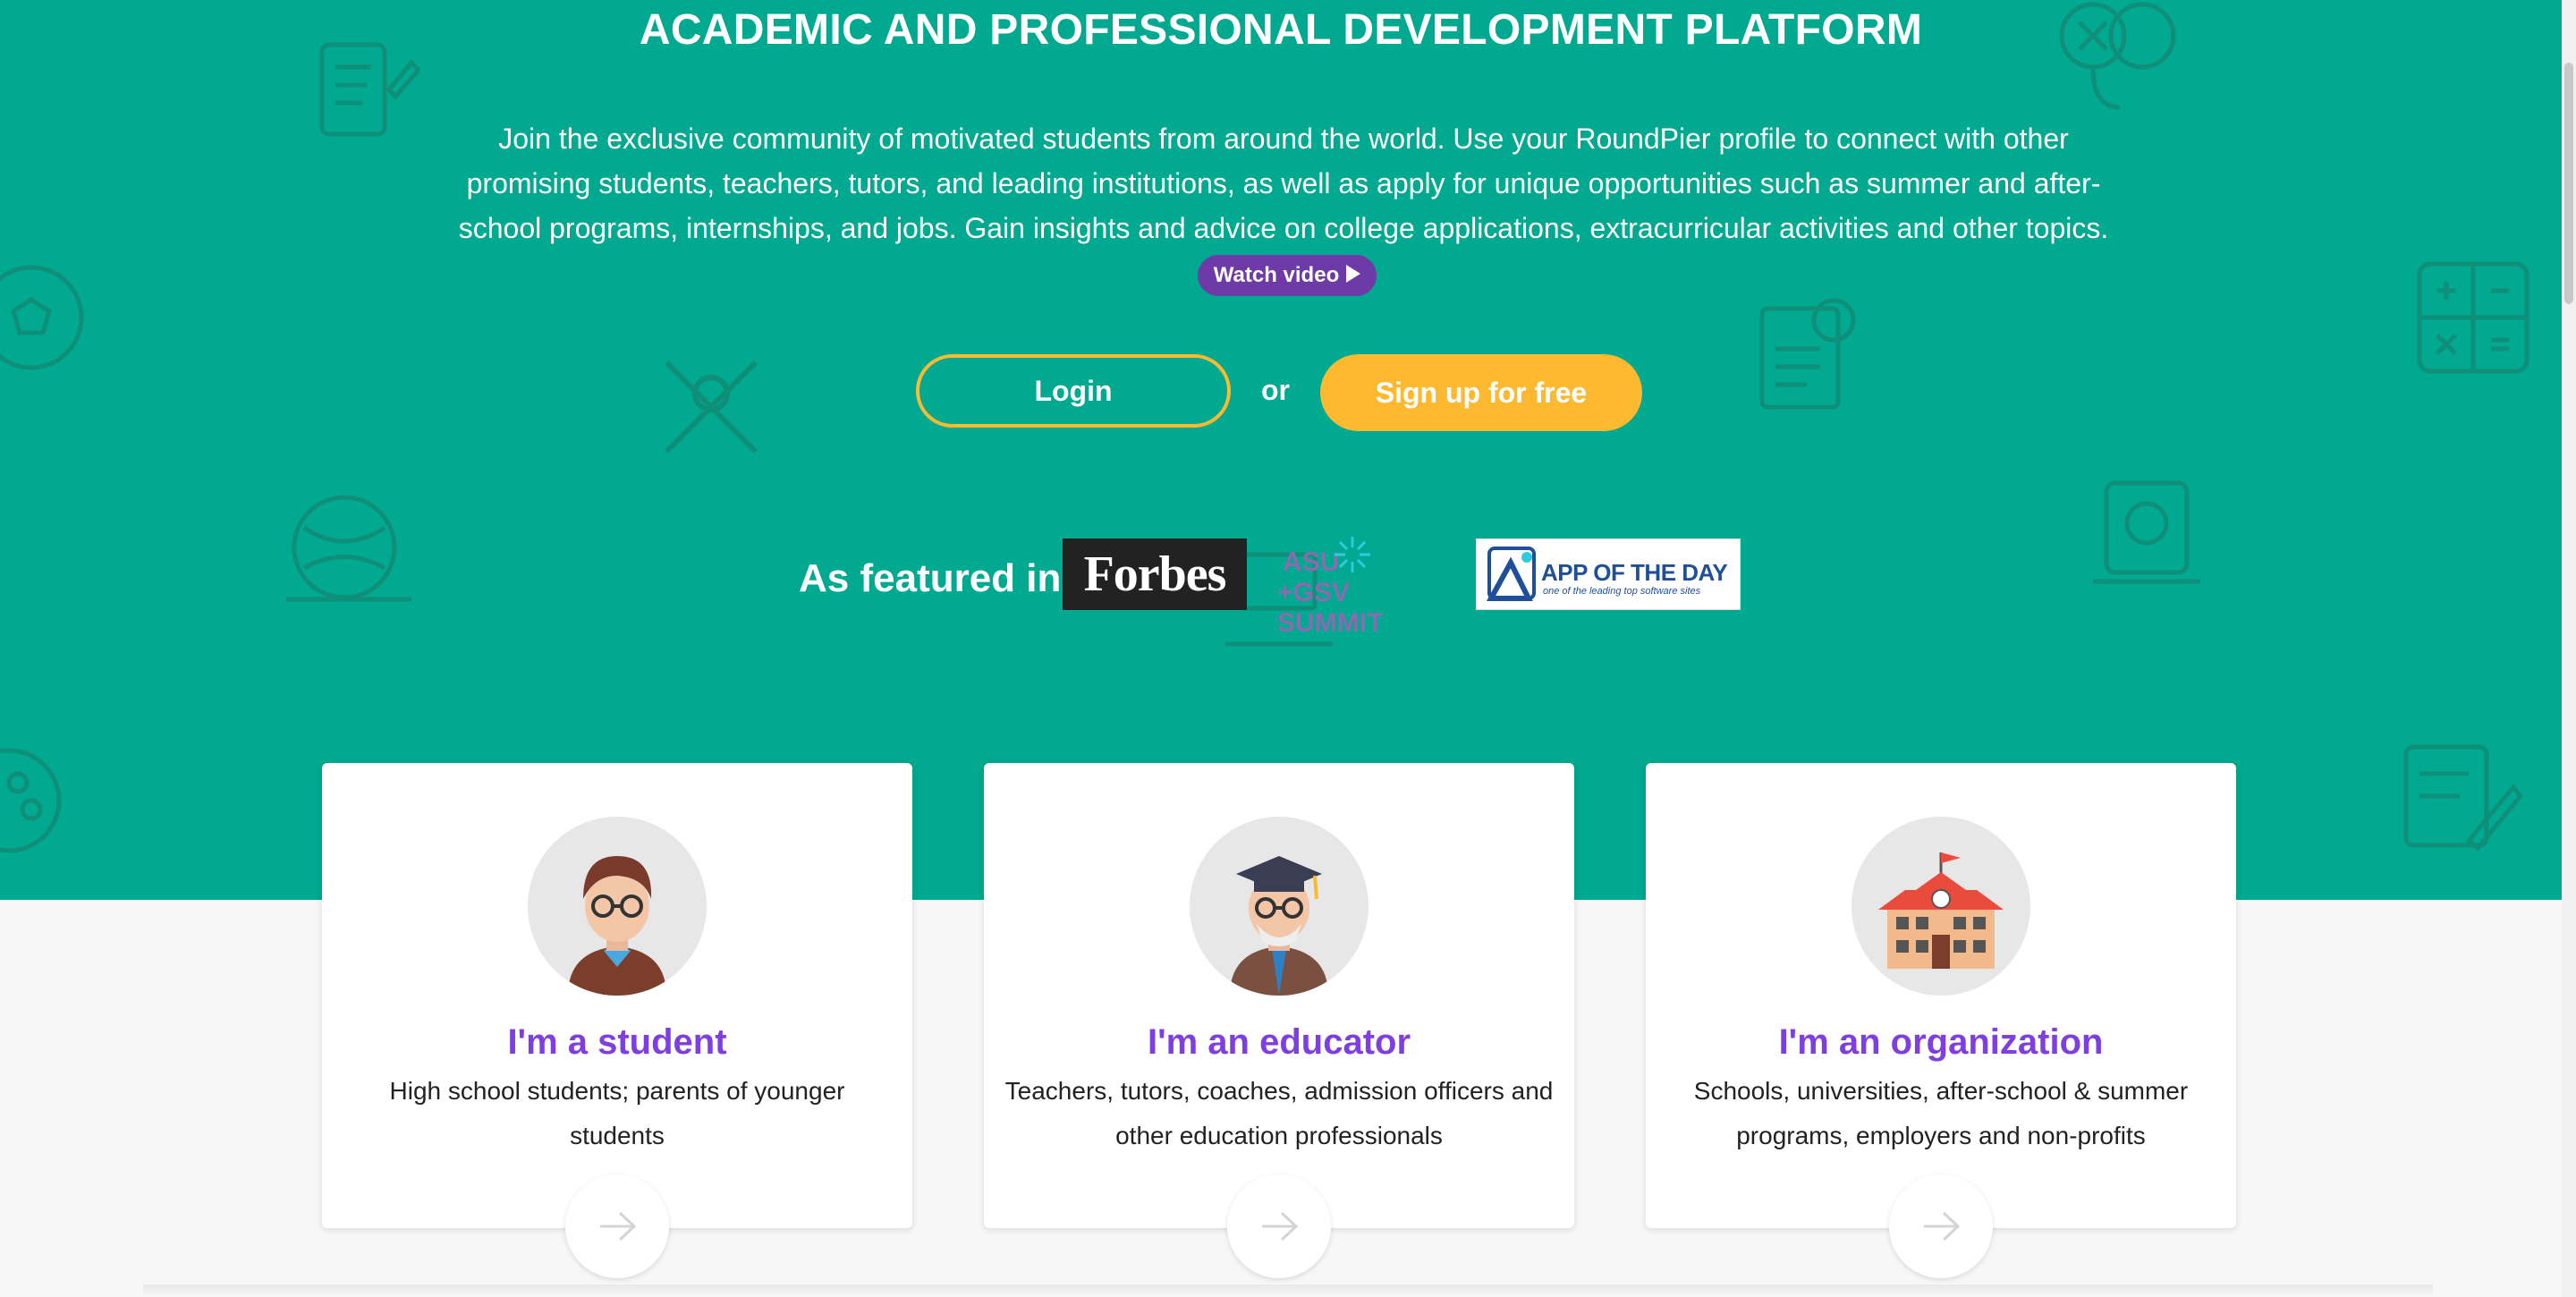 The image size is (2576, 1297). Describe the element at coordinates (1311, 562) in the screenshot. I see `asu-logo-line1: ASU` at that location.